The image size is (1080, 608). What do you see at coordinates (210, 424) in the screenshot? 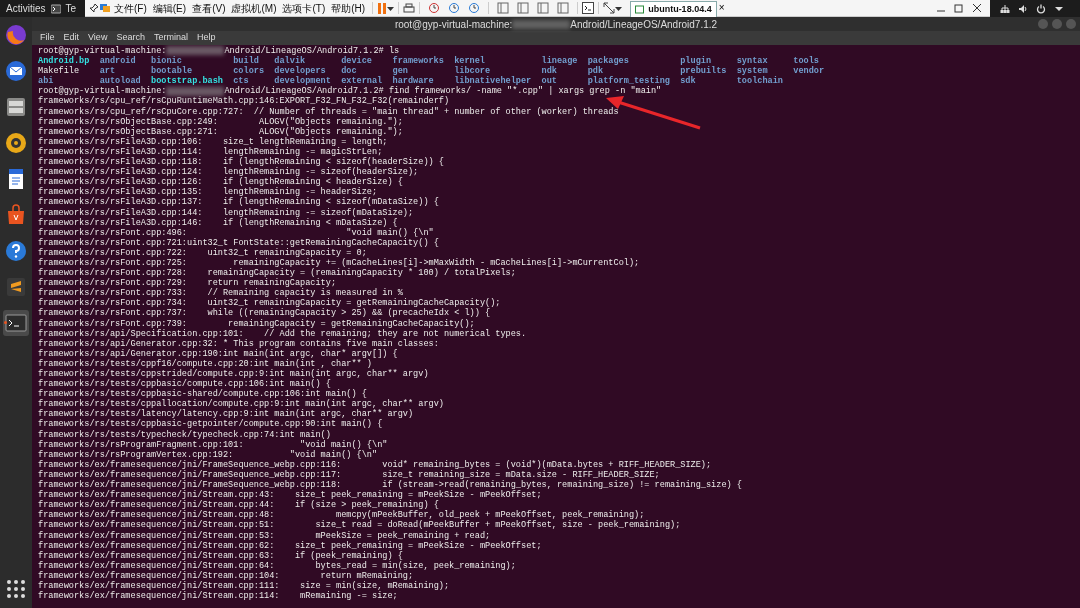
I see `output-line: frameworks/rs/tests/cppbasic-getpointer/compute.cpp:90:int main() {` at bounding box center [210, 424].